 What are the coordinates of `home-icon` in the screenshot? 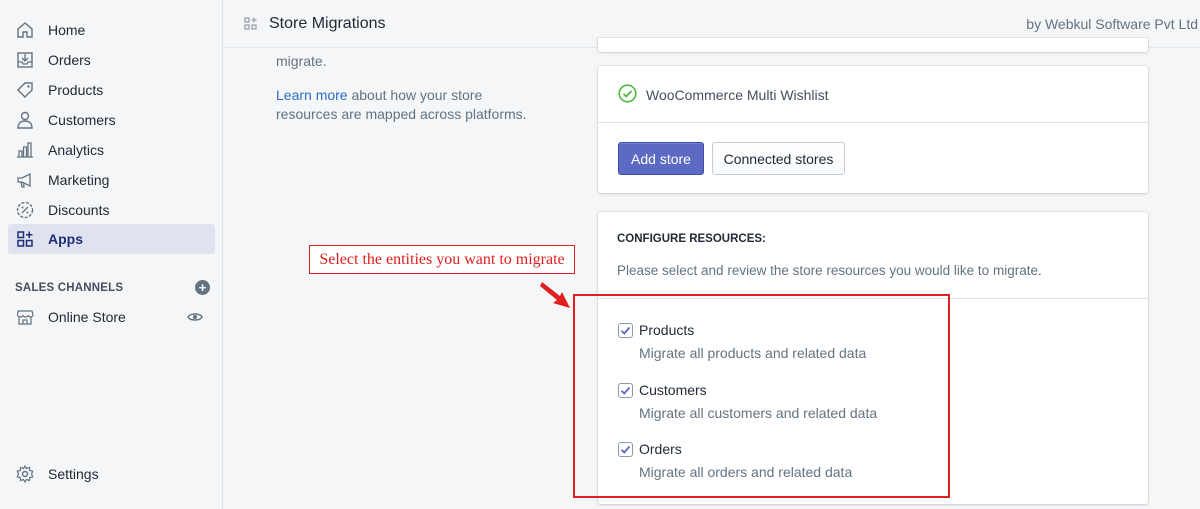 It's located at (25, 30).